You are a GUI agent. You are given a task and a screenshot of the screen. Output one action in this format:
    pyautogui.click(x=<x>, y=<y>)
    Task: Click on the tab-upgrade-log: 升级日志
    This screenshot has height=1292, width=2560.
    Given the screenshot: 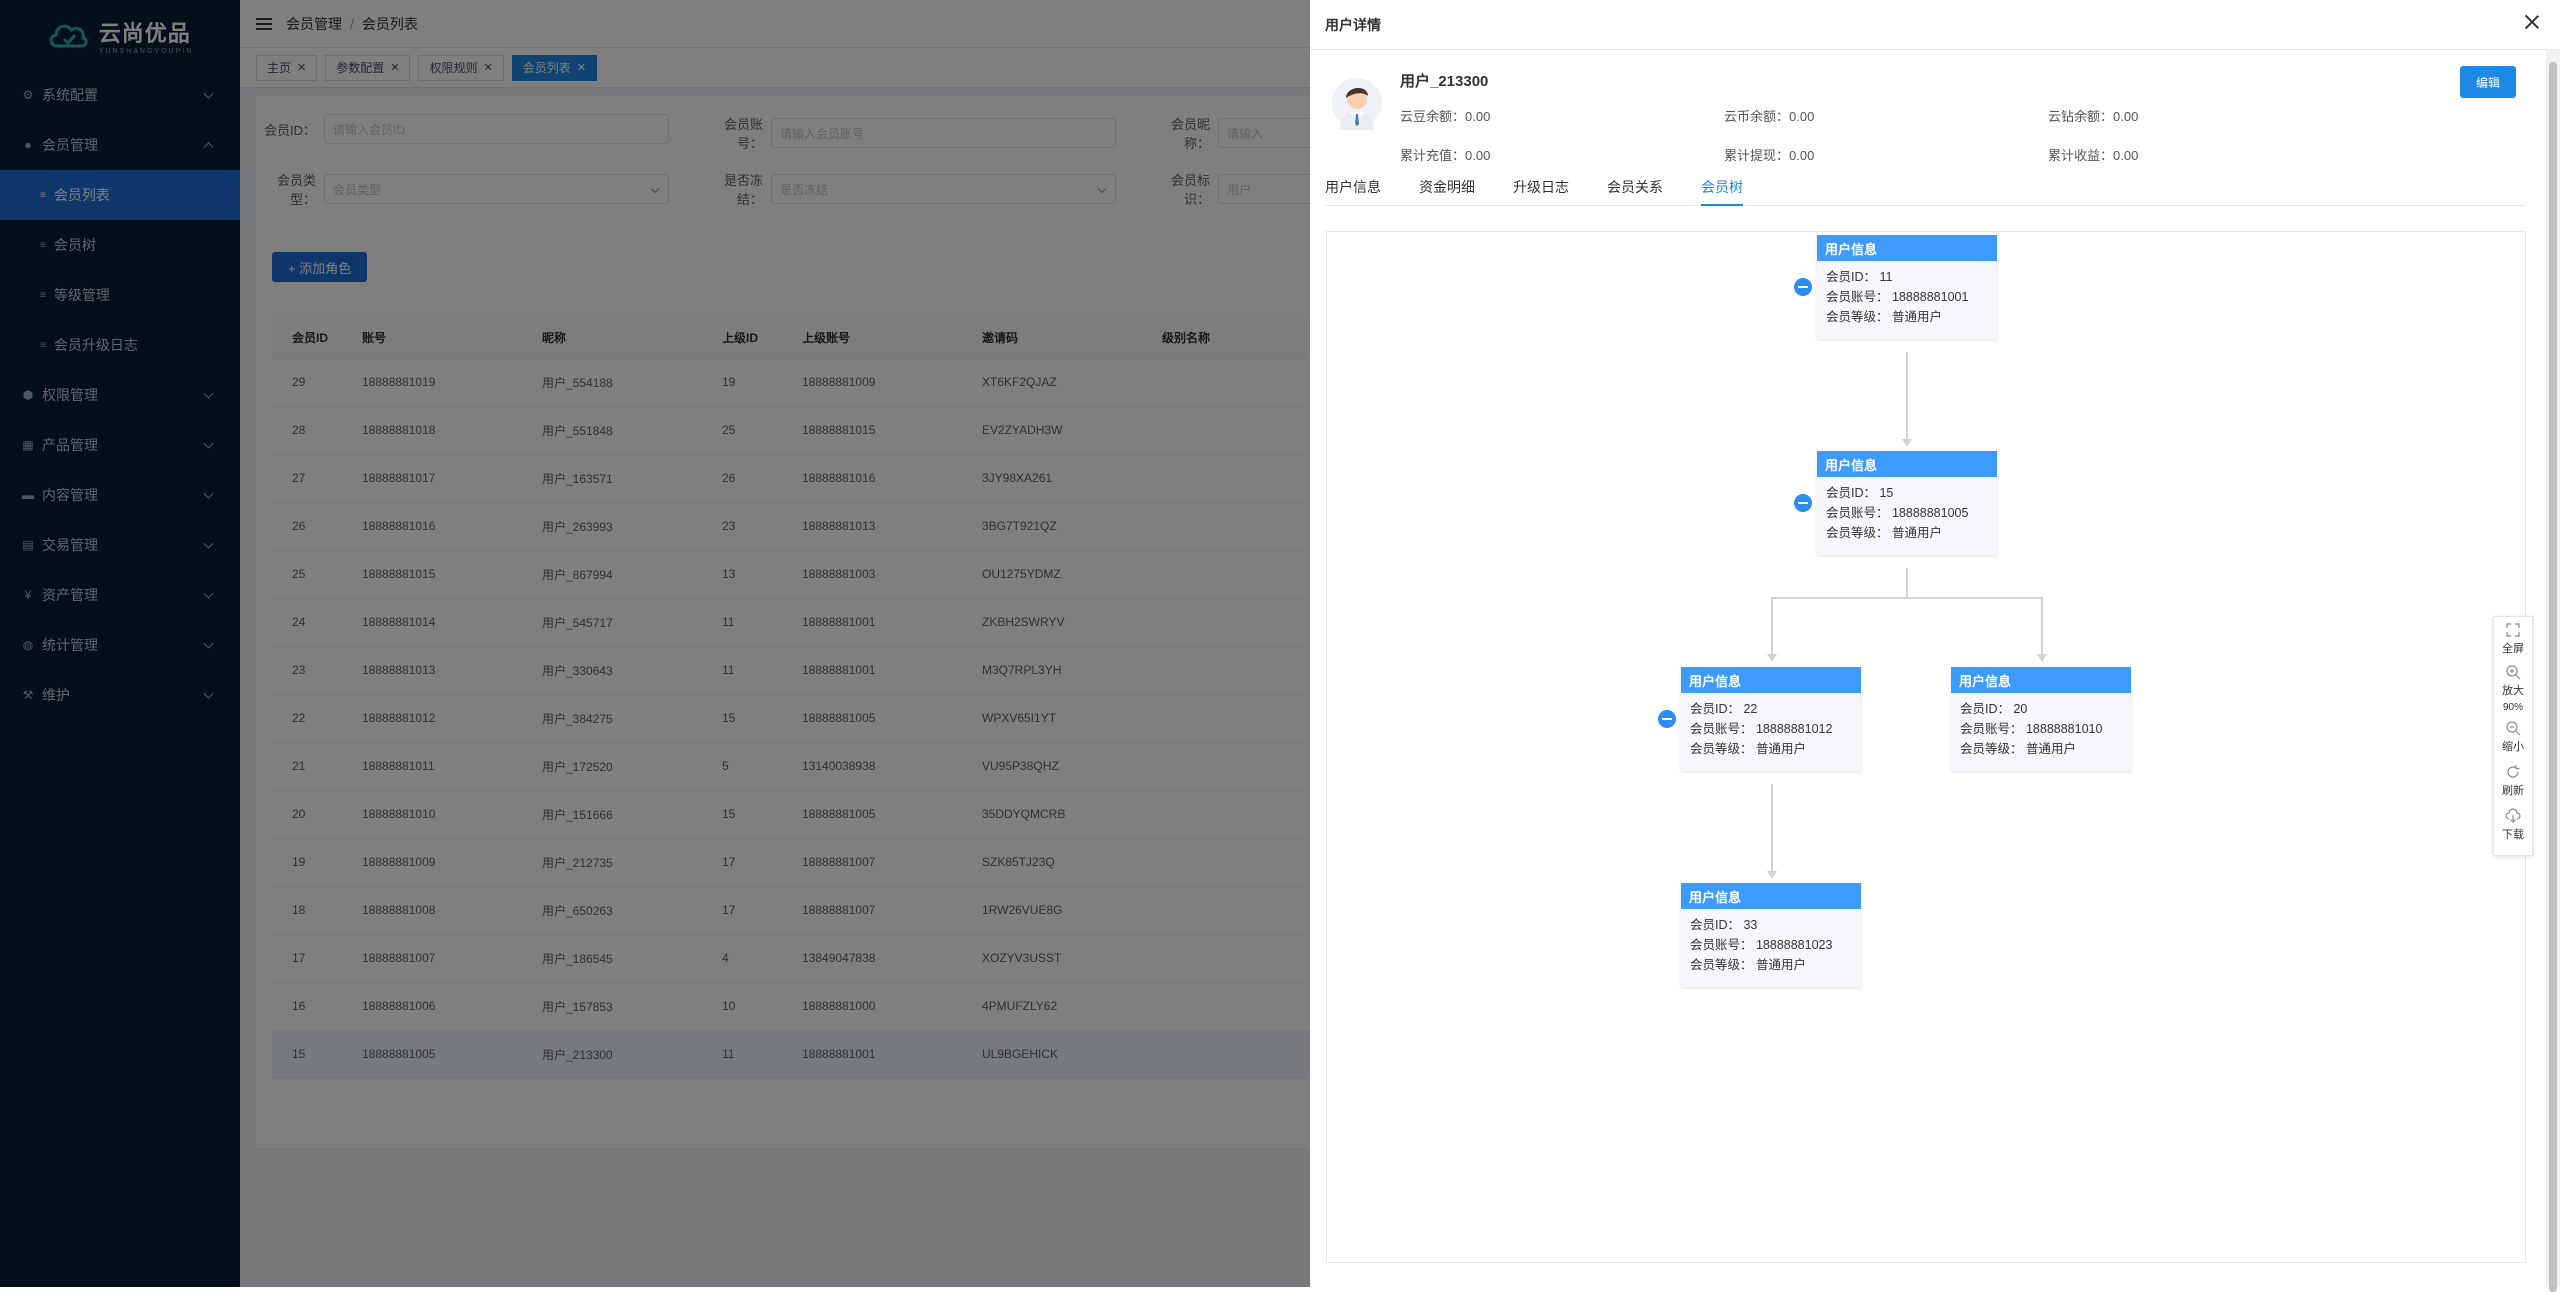 What is the action you would take?
    pyautogui.click(x=1541, y=189)
    